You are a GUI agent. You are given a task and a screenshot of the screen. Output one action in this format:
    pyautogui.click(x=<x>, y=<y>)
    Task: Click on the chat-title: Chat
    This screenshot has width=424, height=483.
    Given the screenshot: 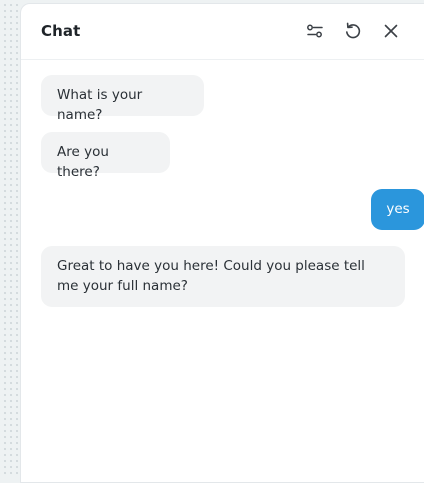 What is the action you would take?
    pyautogui.click(x=61, y=31)
    